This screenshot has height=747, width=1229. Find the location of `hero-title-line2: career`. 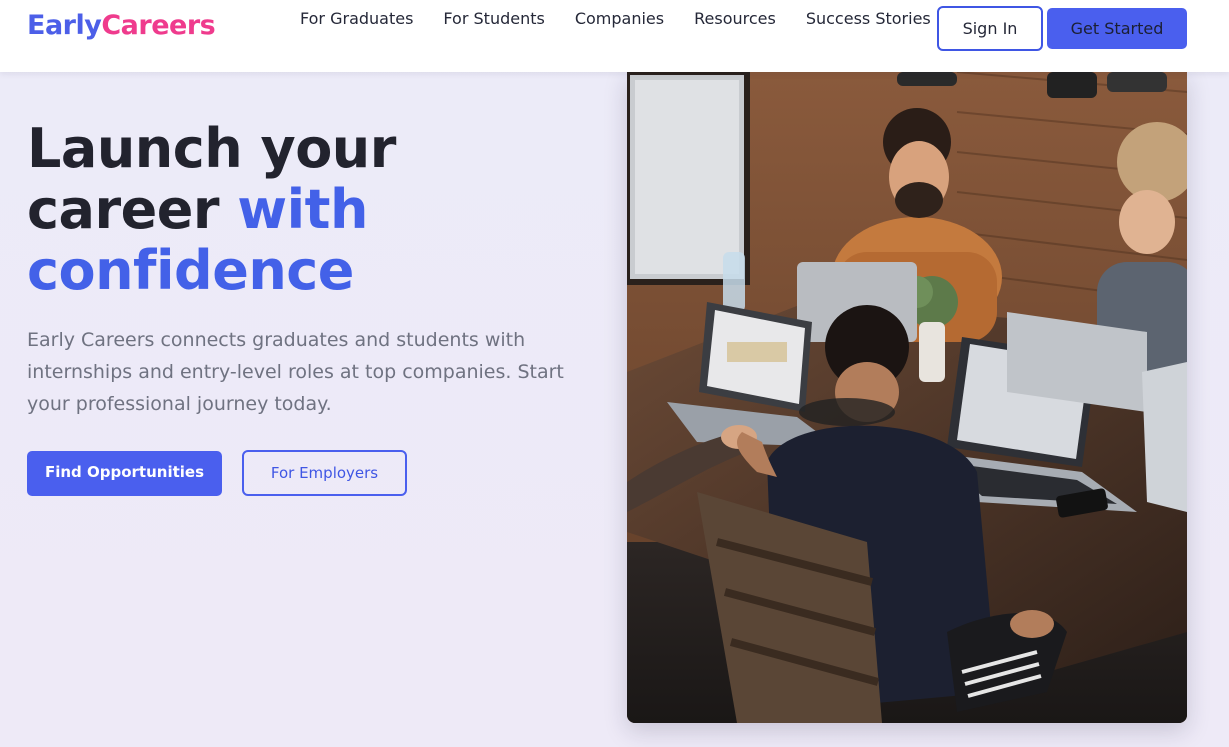

hero-title-line2: career is located at coordinates (132, 209).